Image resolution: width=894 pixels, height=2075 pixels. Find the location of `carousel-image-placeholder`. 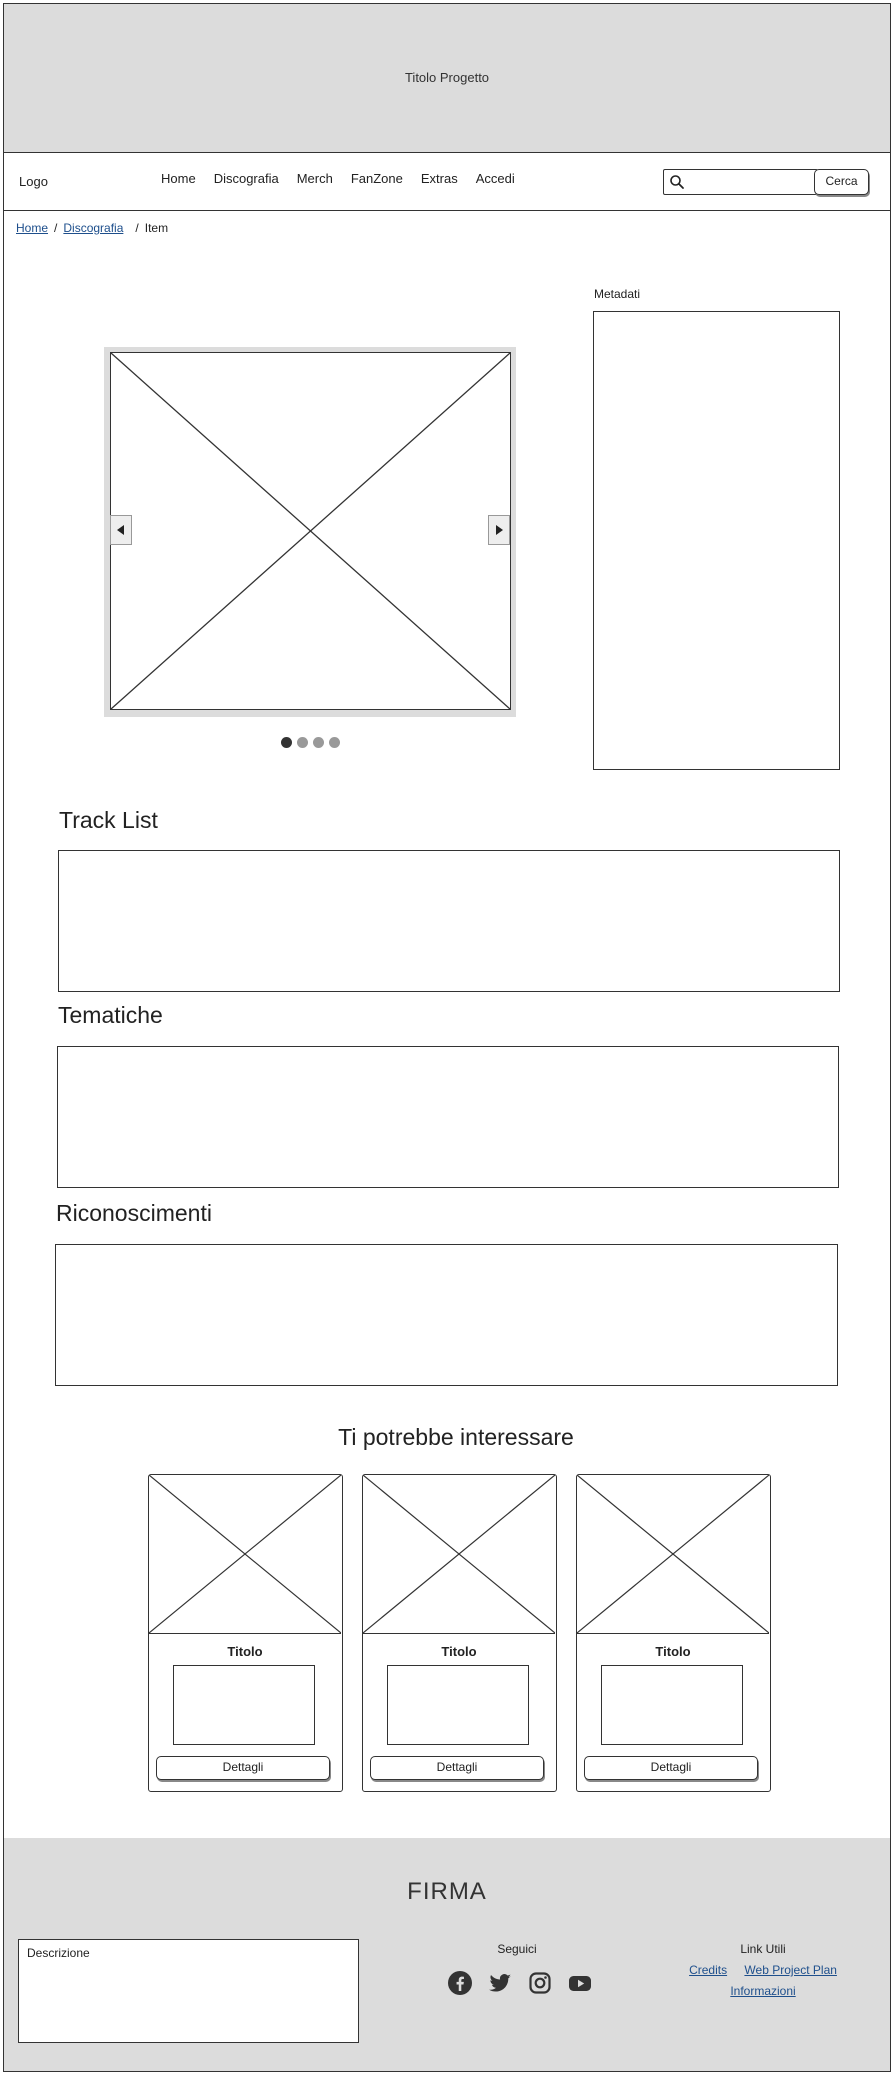

carousel-image-placeholder is located at coordinates (310, 531).